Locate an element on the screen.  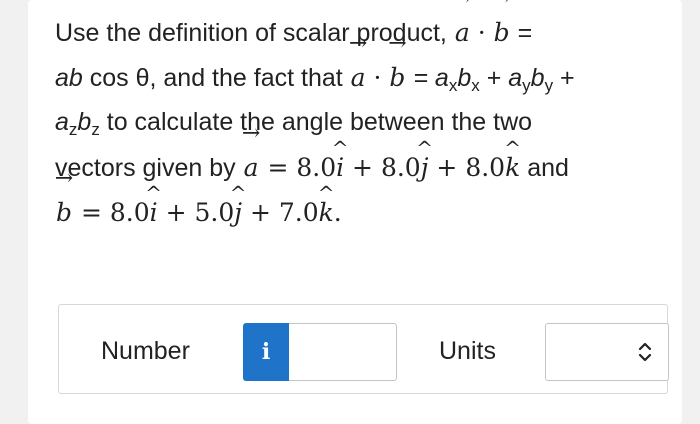
chevron-updown-icon is located at coordinates (645, 352).